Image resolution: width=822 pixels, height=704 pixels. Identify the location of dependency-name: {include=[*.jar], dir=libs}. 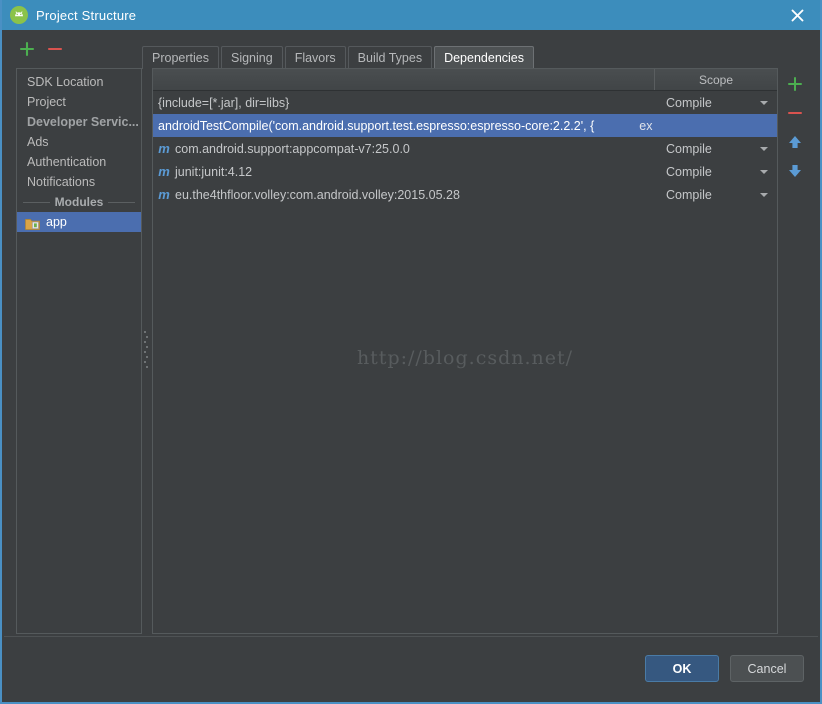
(224, 102).